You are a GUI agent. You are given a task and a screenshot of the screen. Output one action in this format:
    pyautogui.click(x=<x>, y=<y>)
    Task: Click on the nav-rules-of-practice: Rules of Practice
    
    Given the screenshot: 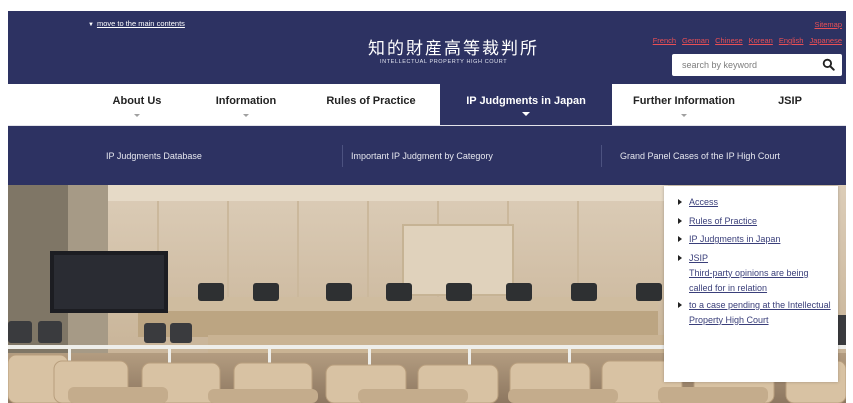 What is the action you would take?
    pyautogui.click(x=371, y=104)
    